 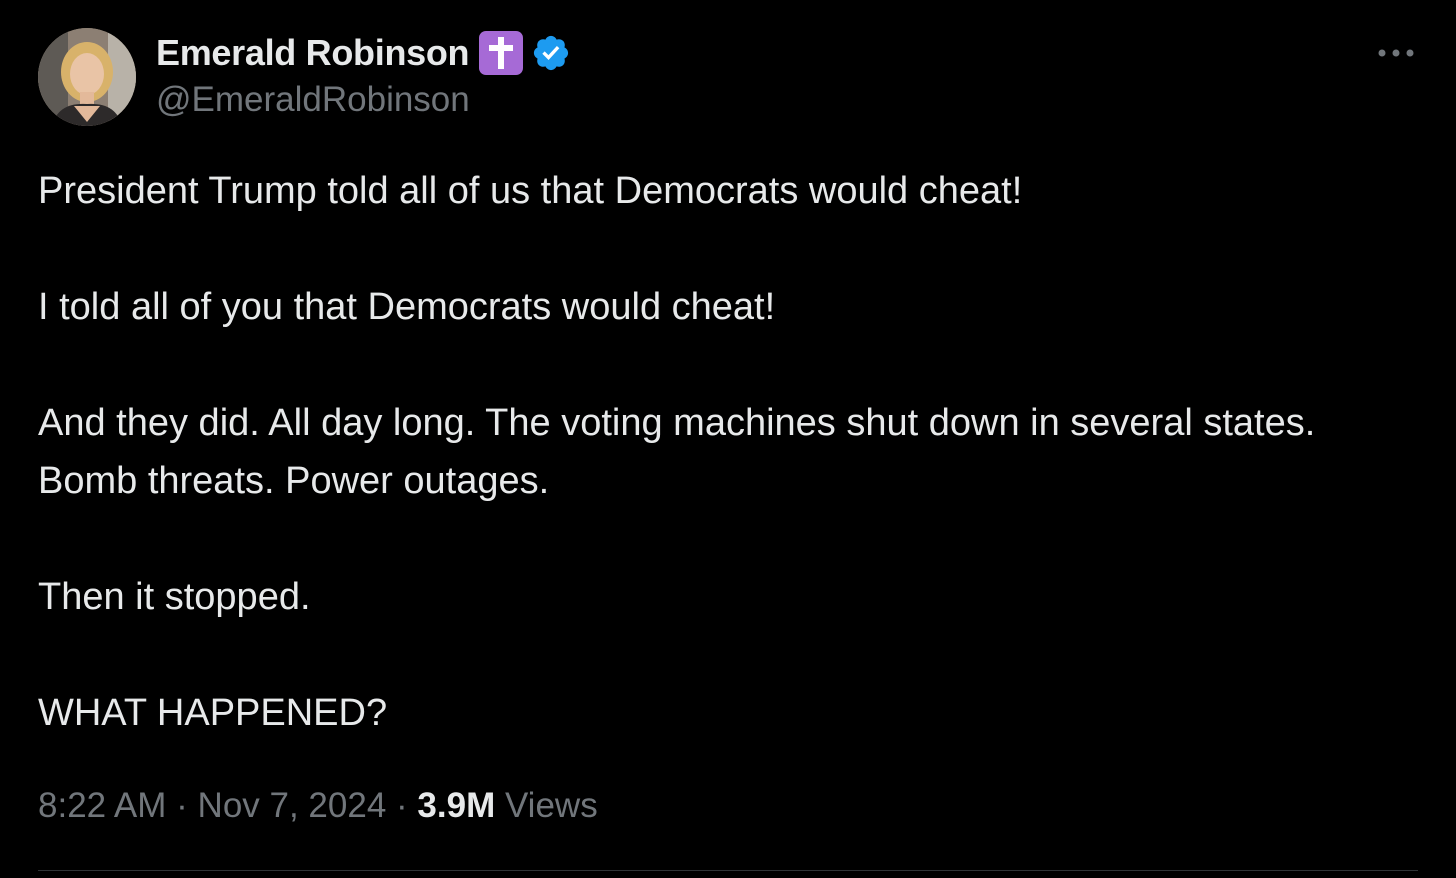 I want to click on avatar, so click(x=87, y=77).